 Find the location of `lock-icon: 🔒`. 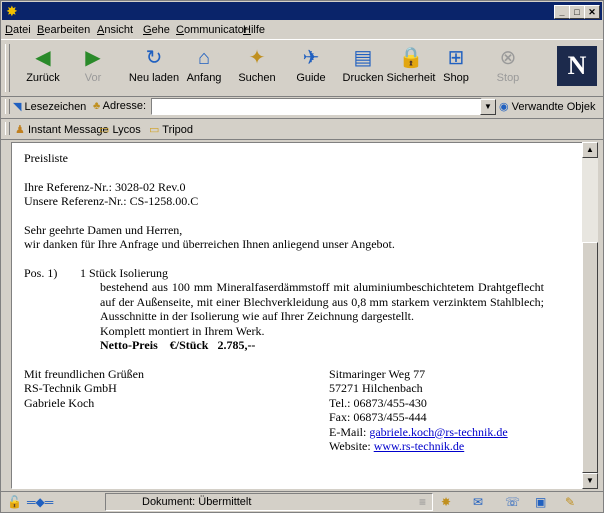

lock-icon: 🔒 is located at coordinates (411, 58).